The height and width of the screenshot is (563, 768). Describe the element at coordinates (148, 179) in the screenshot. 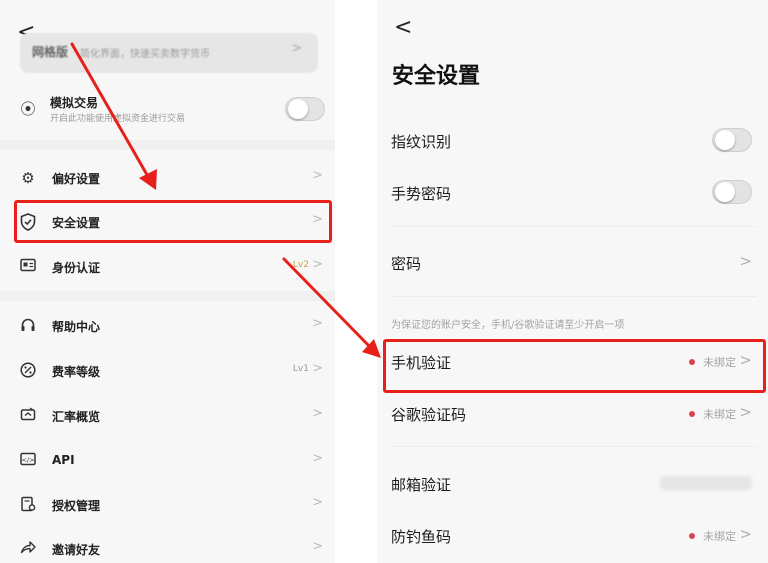

I see `arrow-head` at that location.